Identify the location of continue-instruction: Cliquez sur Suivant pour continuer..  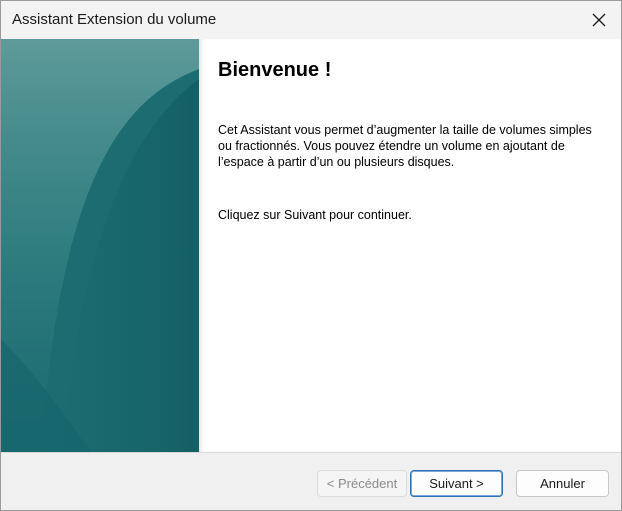
(315, 215).